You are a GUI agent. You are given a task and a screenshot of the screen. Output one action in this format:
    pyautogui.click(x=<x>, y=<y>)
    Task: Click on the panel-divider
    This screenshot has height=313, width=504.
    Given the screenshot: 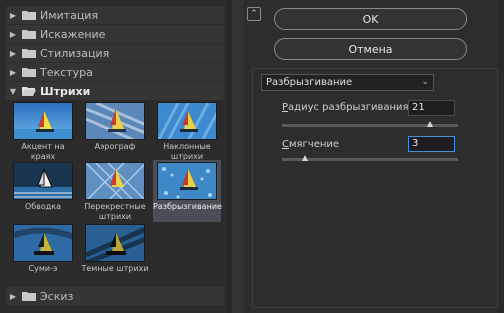 What is the action you would take?
    pyautogui.click(x=238, y=156)
    